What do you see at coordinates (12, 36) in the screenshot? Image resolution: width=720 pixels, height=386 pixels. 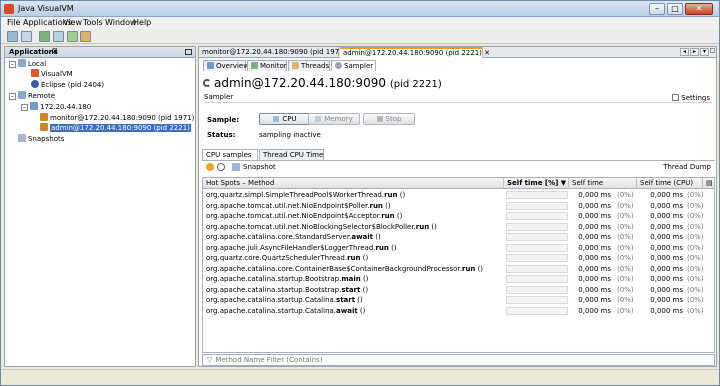 I see `load-snapshot-icon` at bounding box center [12, 36].